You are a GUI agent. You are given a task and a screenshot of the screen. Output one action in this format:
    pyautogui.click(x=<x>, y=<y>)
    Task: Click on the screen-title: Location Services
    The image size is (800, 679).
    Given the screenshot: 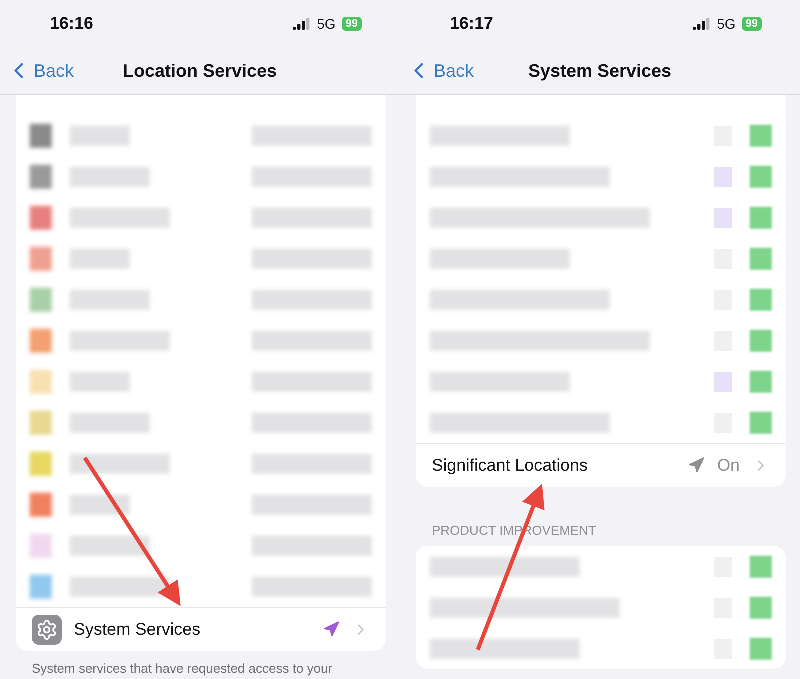 What is the action you would take?
    pyautogui.click(x=200, y=71)
    